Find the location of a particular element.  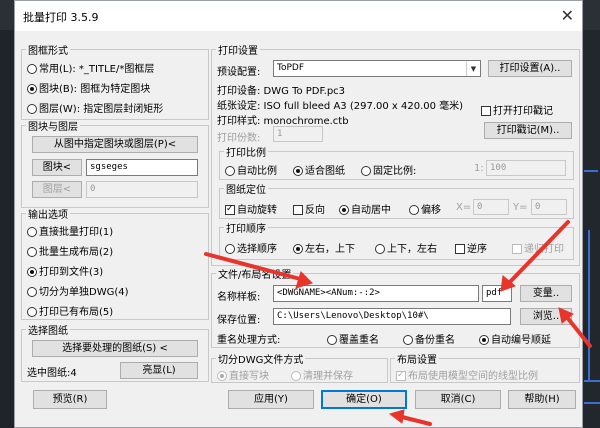

arrow-to-extension is located at coordinates (538, 253).